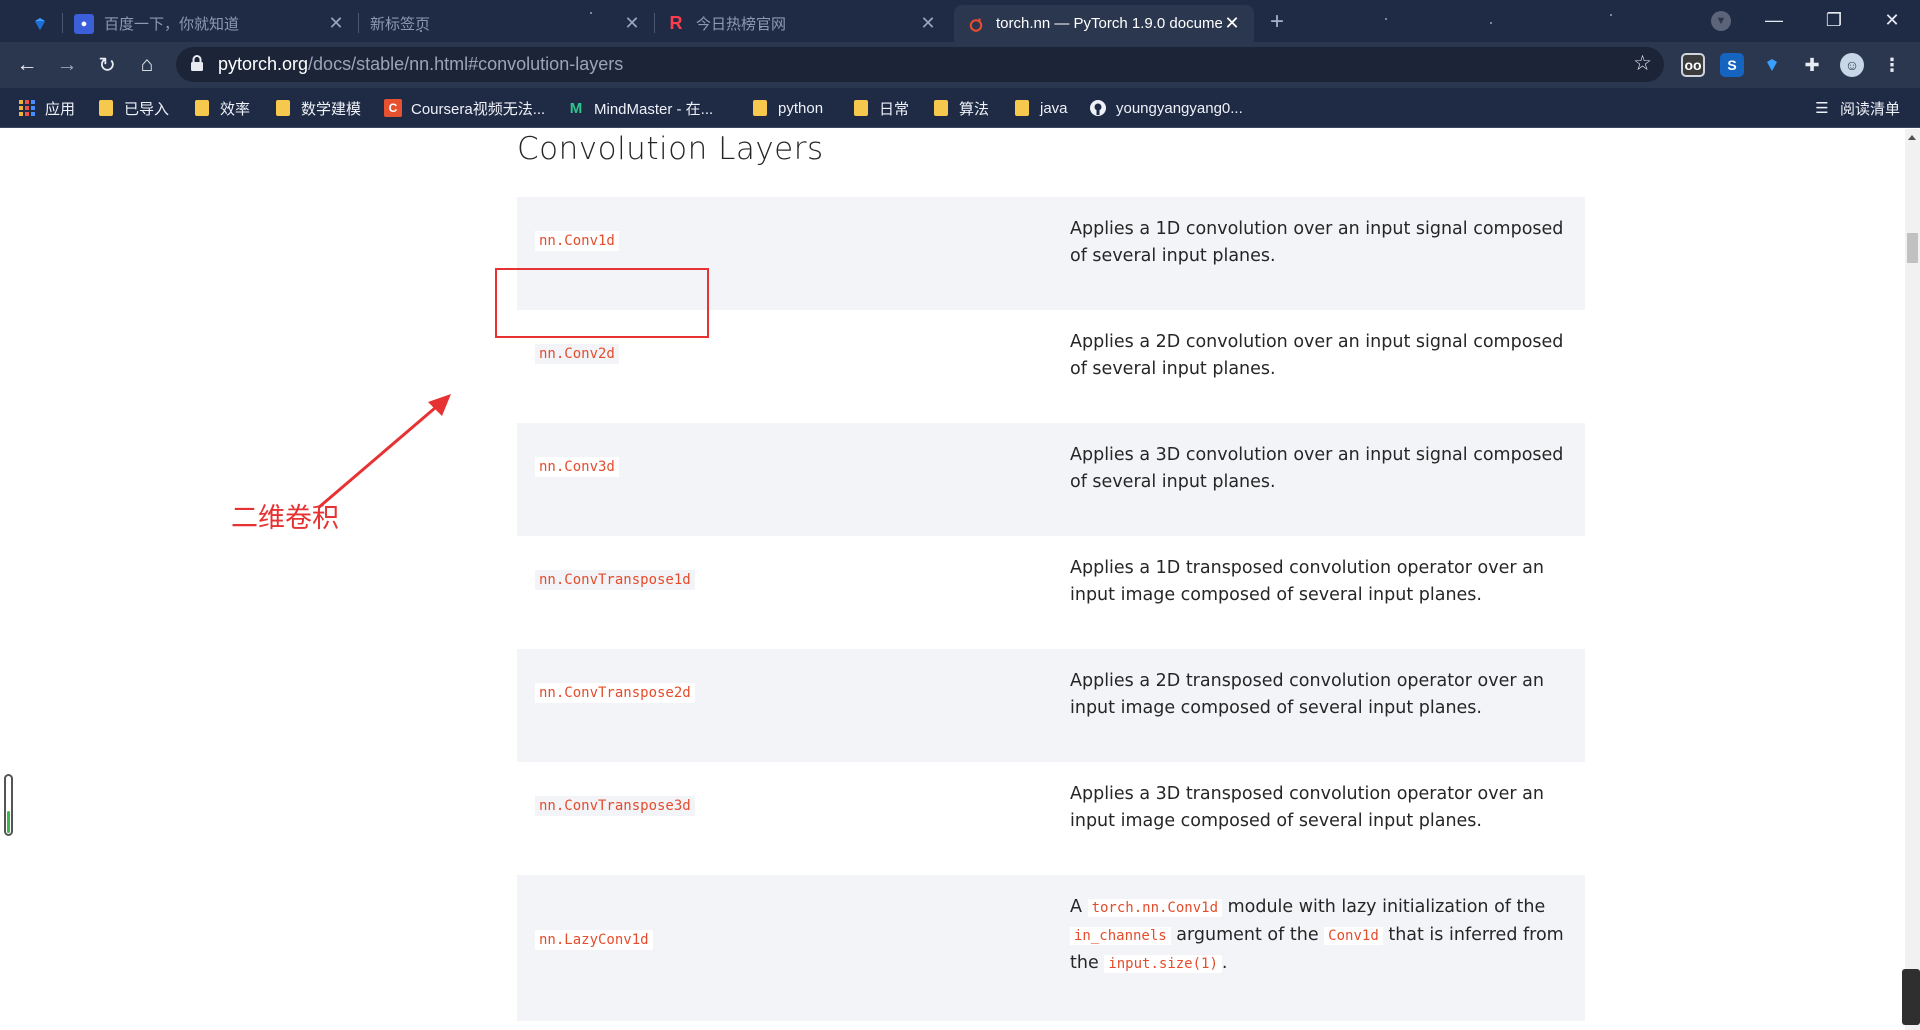  Describe the element at coordinates (615, 806) in the screenshot. I see `api-link: nn.ConvTranspose3d` at that location.